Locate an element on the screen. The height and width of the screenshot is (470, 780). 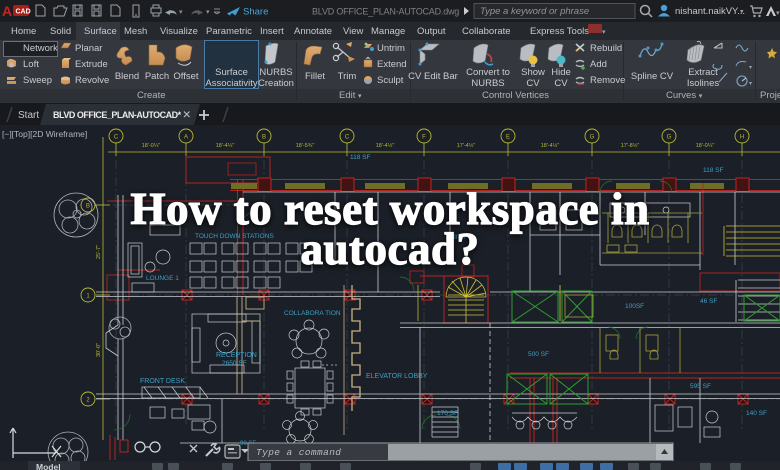
svg-text: 140 SF is located at coordinates (756, 413).